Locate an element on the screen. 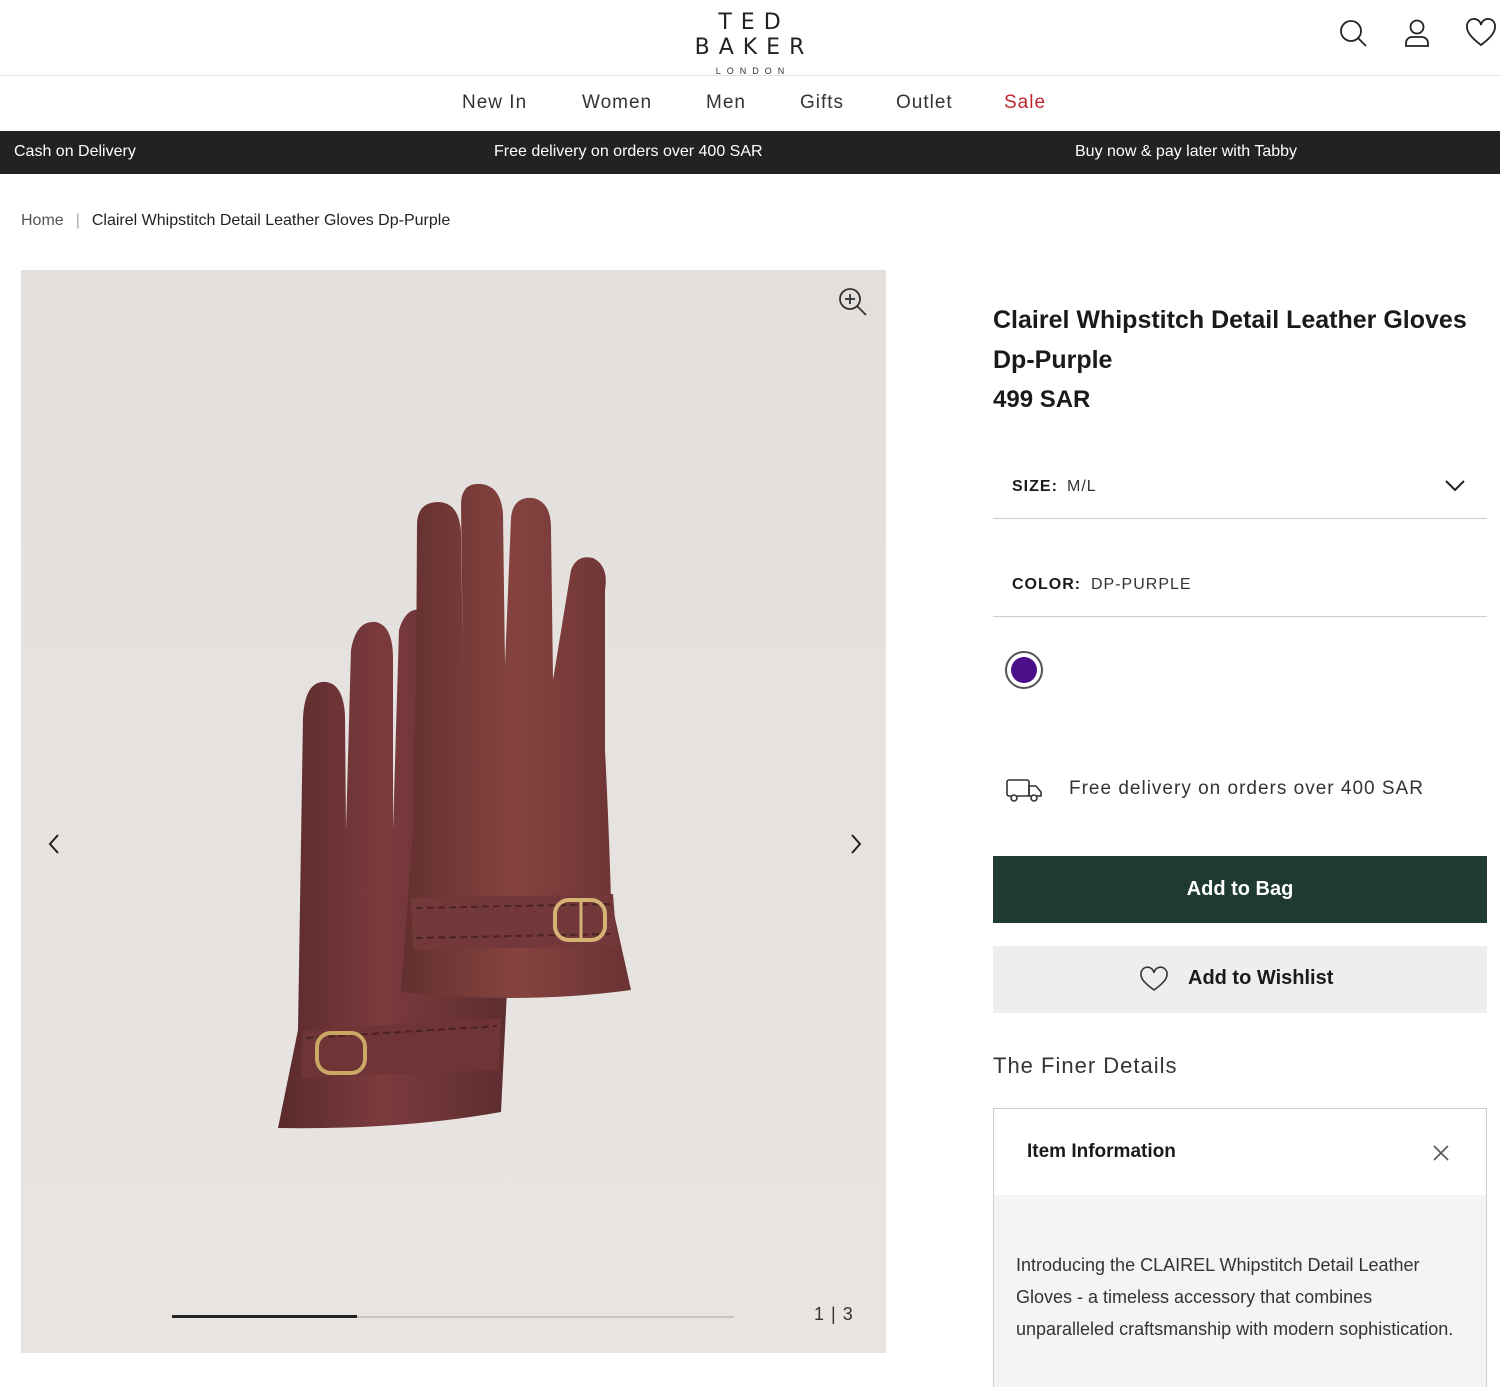 The height and width of the screenshot is (1387, 1500). finer-details-heading: The Finer Details is located at coordinates (1085, 1065).